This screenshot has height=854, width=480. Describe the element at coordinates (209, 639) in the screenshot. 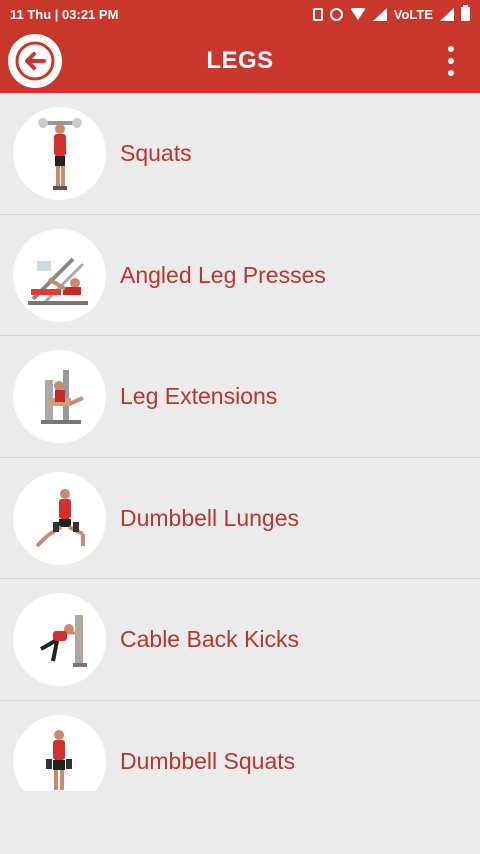

I see `exercise-label: Cable Back Kicks` at that location.